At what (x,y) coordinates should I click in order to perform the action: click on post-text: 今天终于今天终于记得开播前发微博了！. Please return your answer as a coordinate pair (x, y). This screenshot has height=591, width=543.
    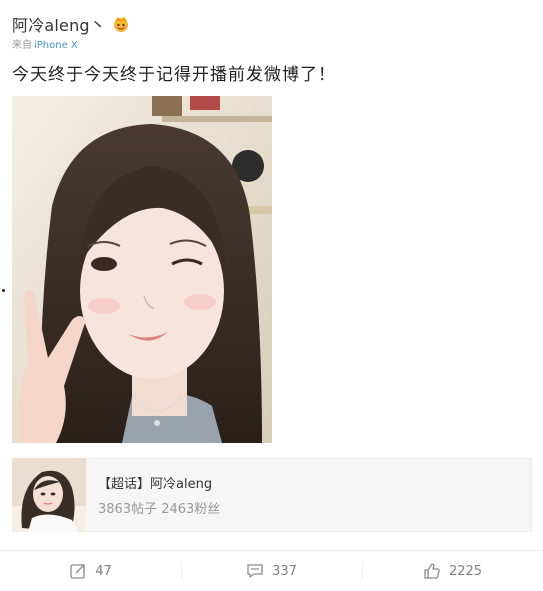
    Looking at the image, I should click on (174, 75).